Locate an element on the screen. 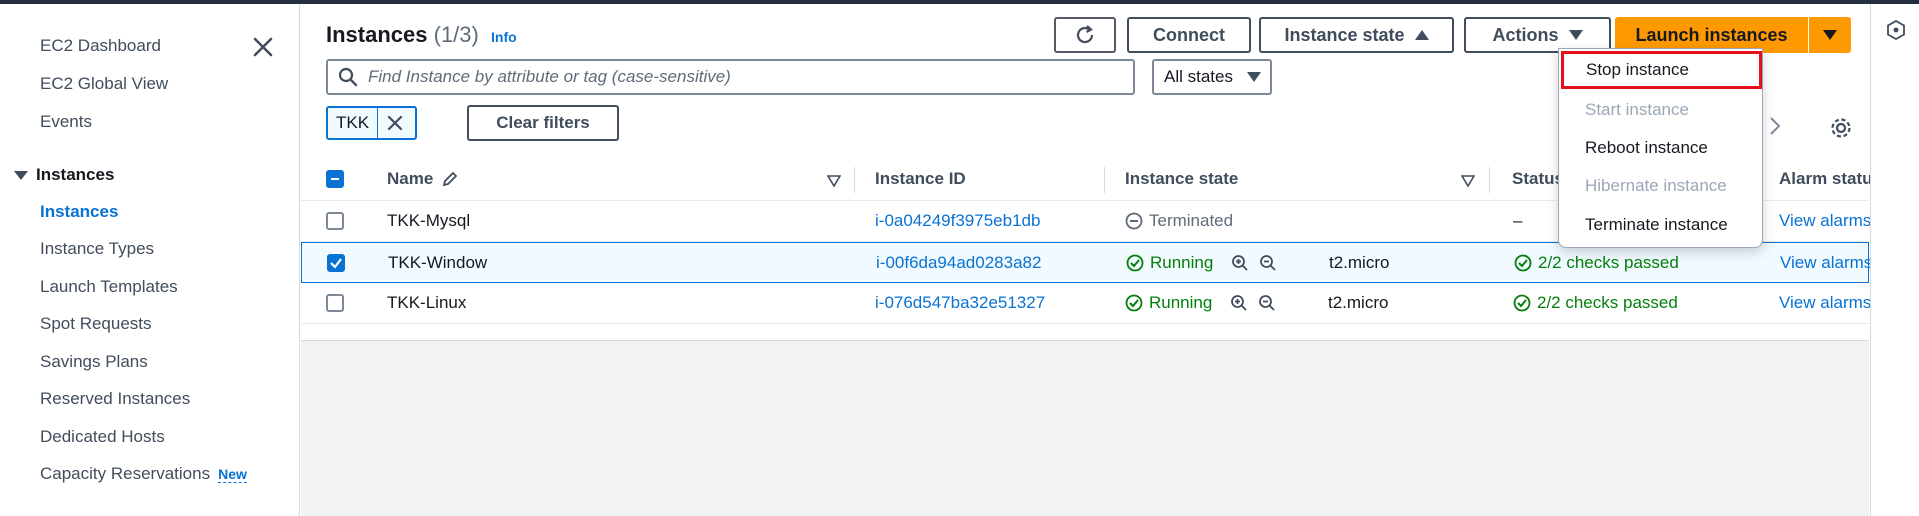 The width and height of the screenshot is (1919, 516). instance-id-link: i-00f6da94ad0283a82 is located at coordinates (958, 263).